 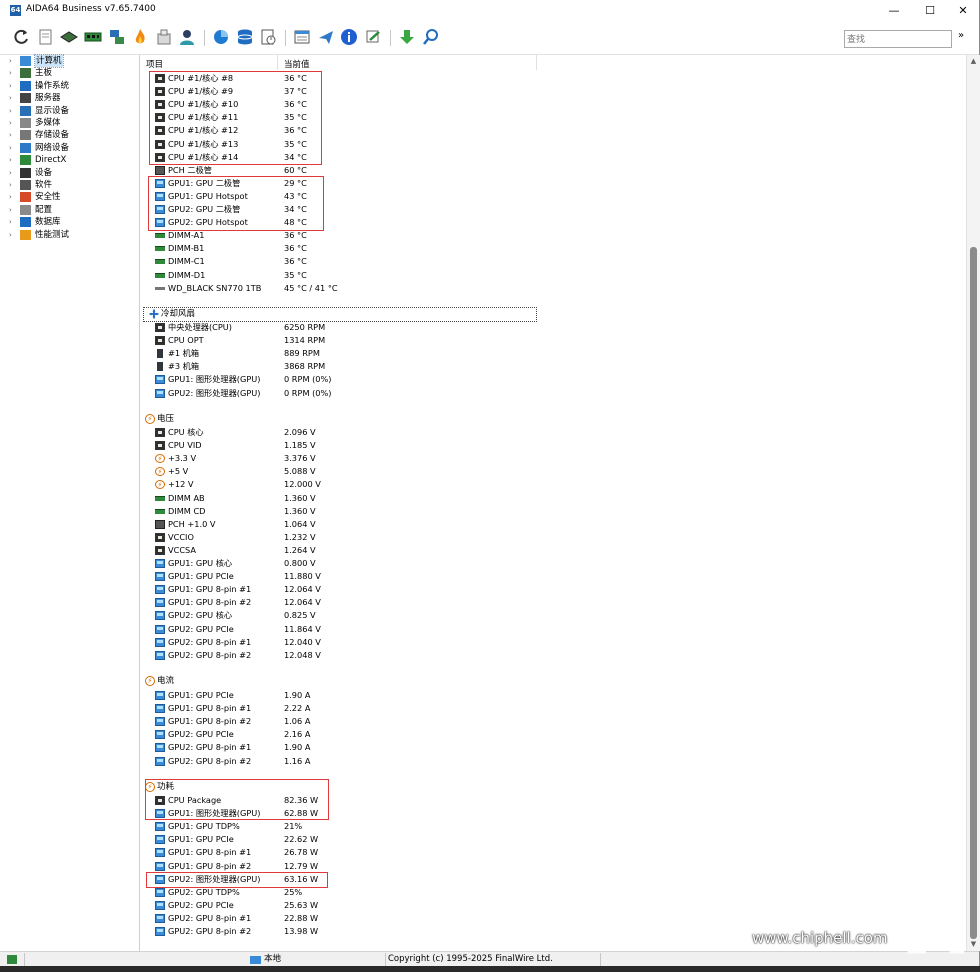 I want to click on toolbar-overflow-button: », so click(x=961, y=35).